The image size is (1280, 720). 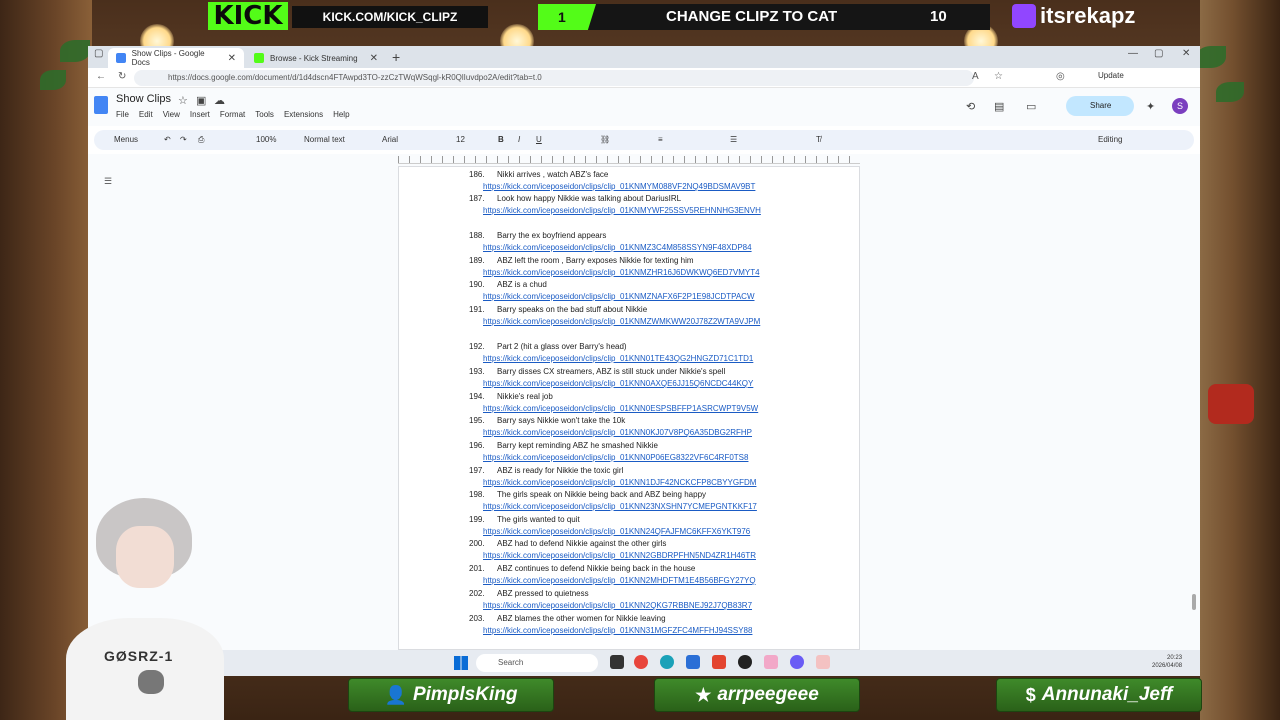 I want to click on print-icon: ⎙, so click(x=201, y=140).